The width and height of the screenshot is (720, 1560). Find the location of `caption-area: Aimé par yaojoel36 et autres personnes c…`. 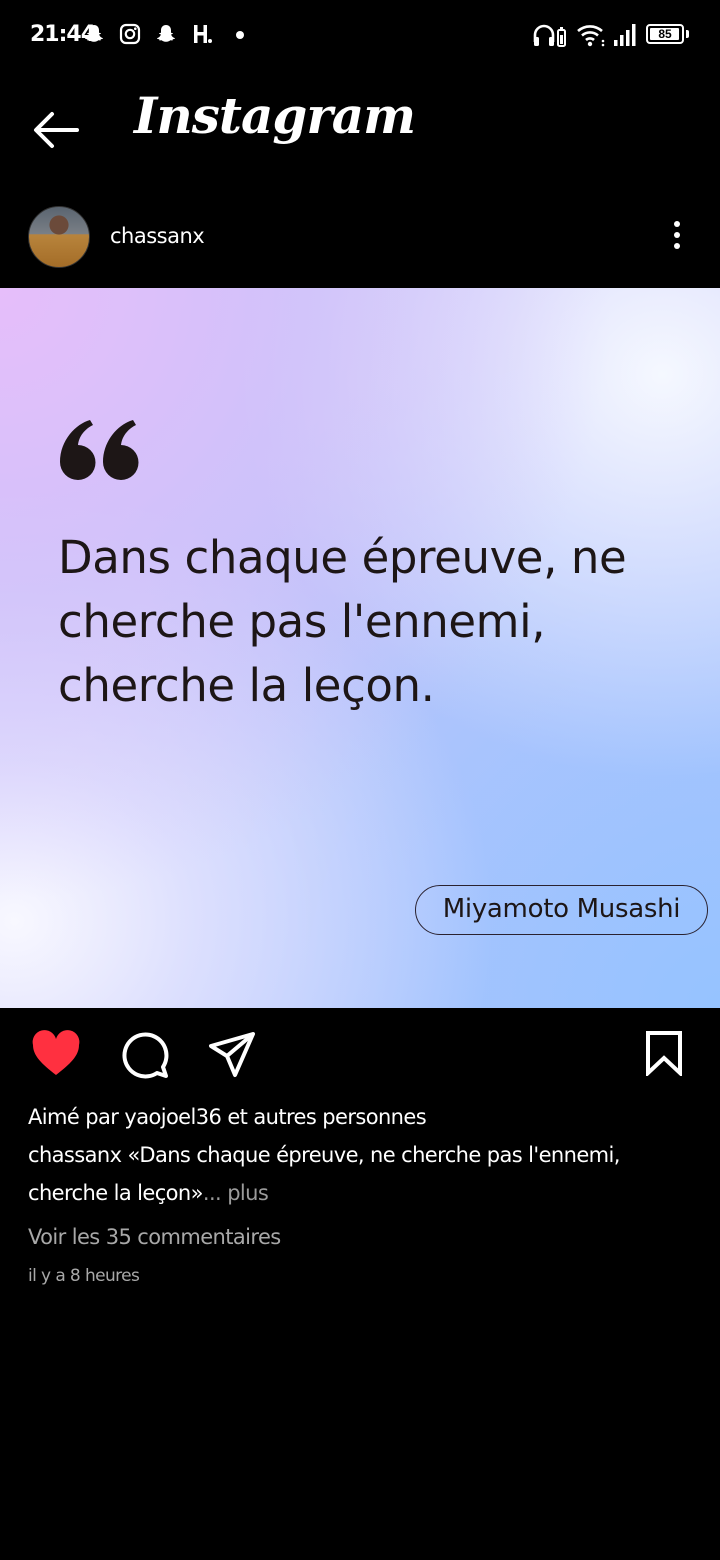

caption-area: Aimé par yaojoel36 et autres personnes c… is located at coordinates (358, 1194).